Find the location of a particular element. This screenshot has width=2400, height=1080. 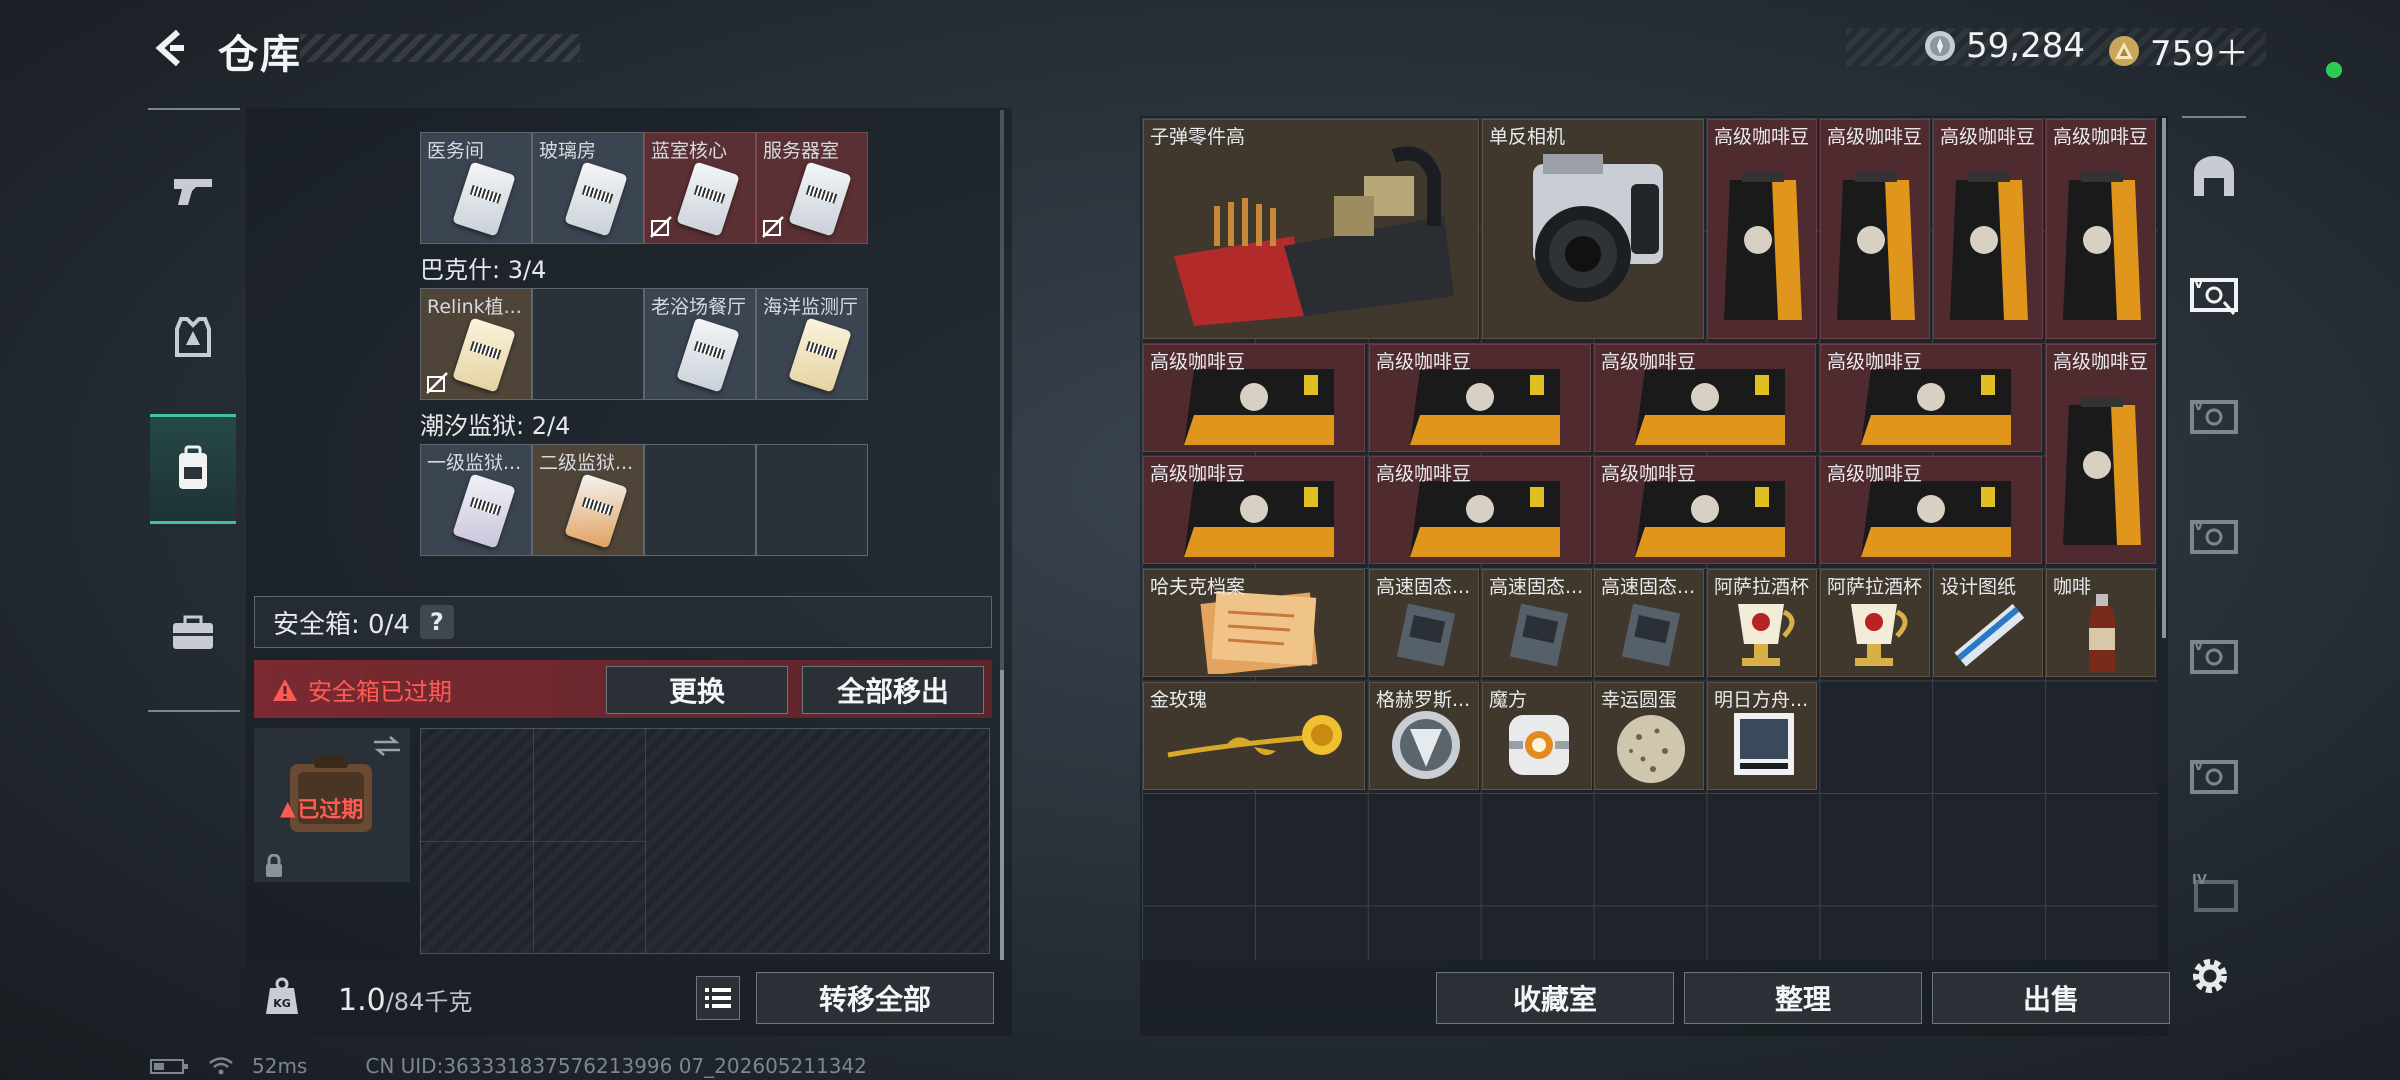

rail-all-items is located at coordinates (2214, 176).